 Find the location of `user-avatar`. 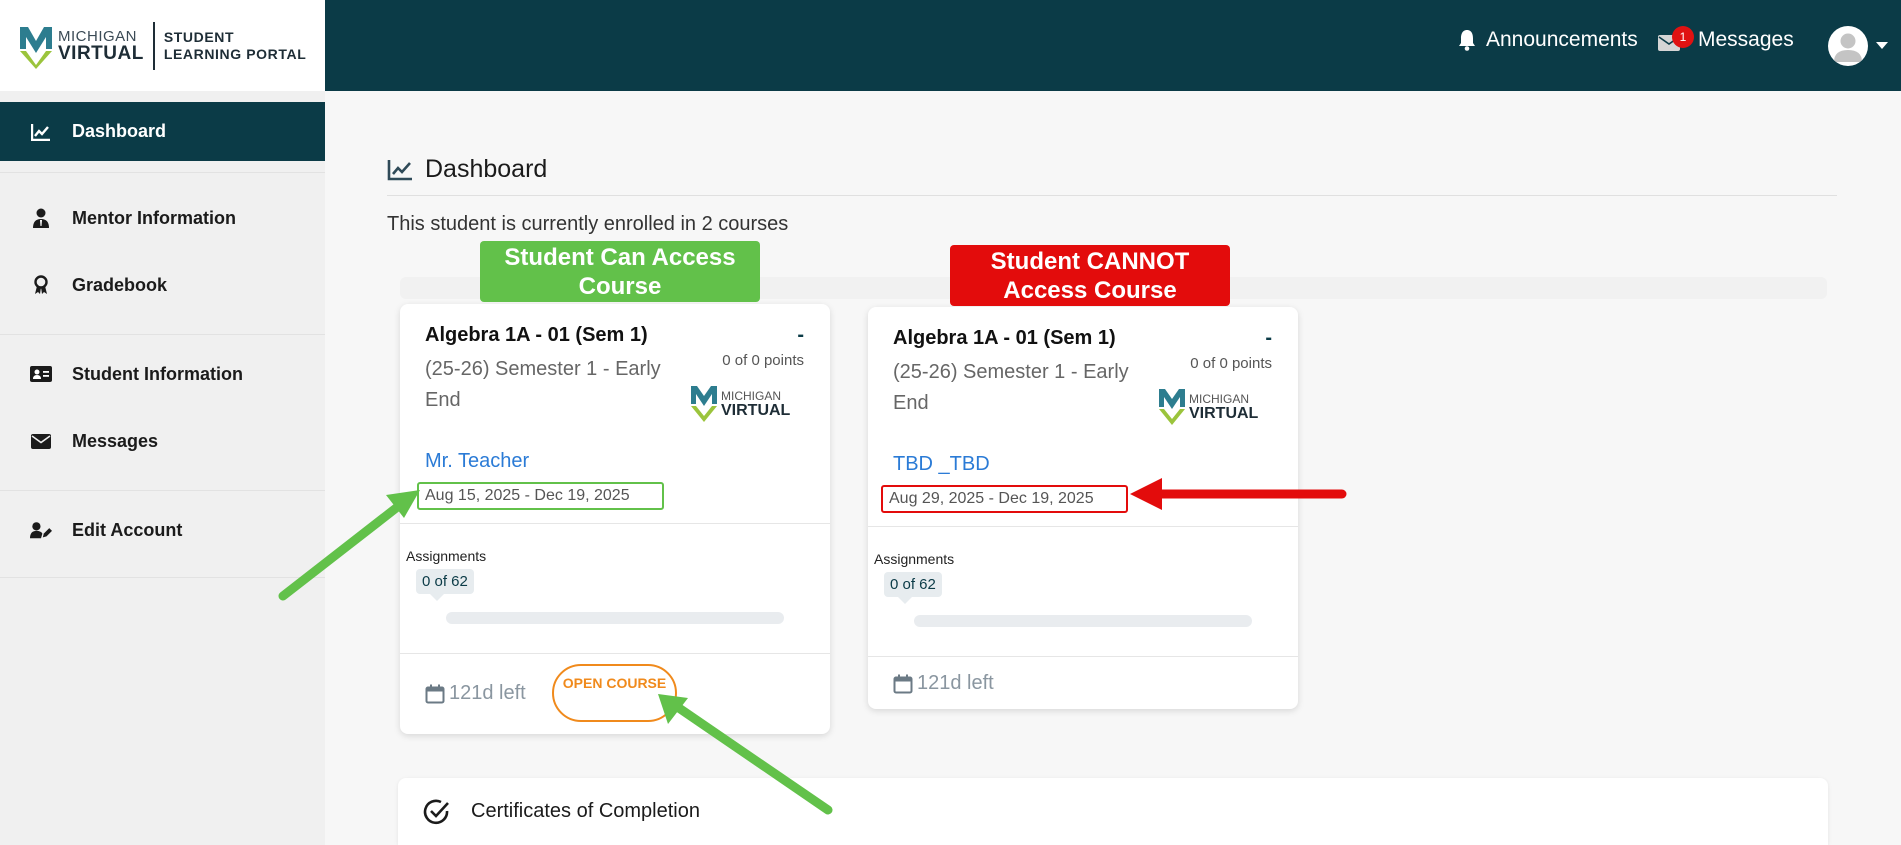

user-avatar is located at coordinates (1848, 46).